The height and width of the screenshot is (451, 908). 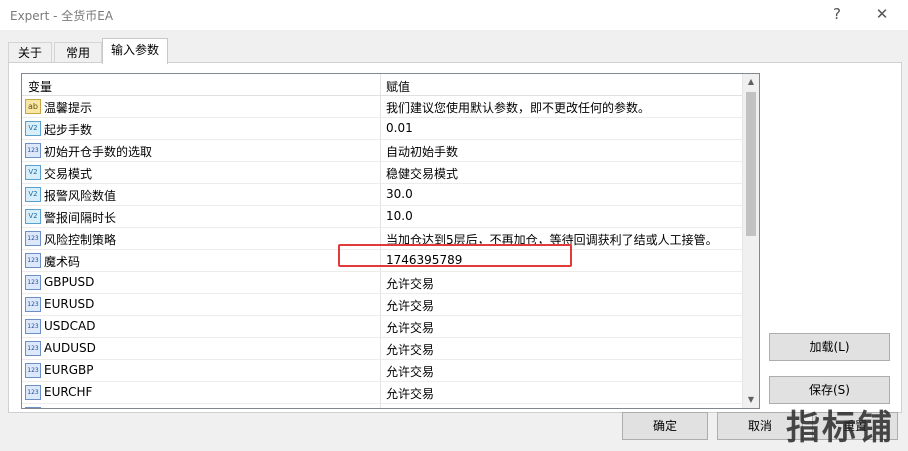 I want to click on vertical-scrollbar: ▲ ▼, so click(x=750, y=241).